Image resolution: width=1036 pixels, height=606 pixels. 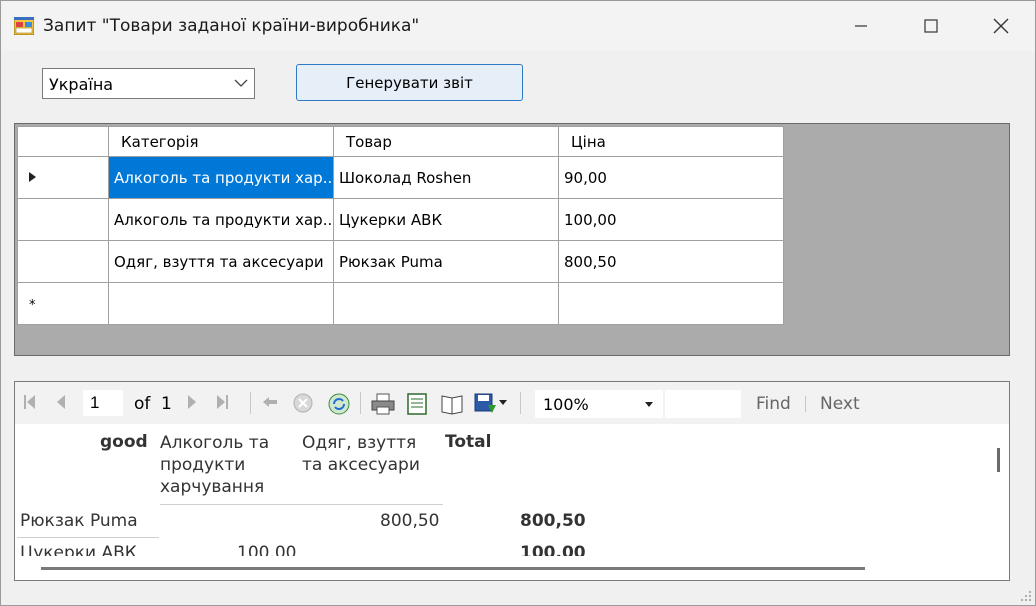 I want to click on new-row: *, so click(x=400, y=303).